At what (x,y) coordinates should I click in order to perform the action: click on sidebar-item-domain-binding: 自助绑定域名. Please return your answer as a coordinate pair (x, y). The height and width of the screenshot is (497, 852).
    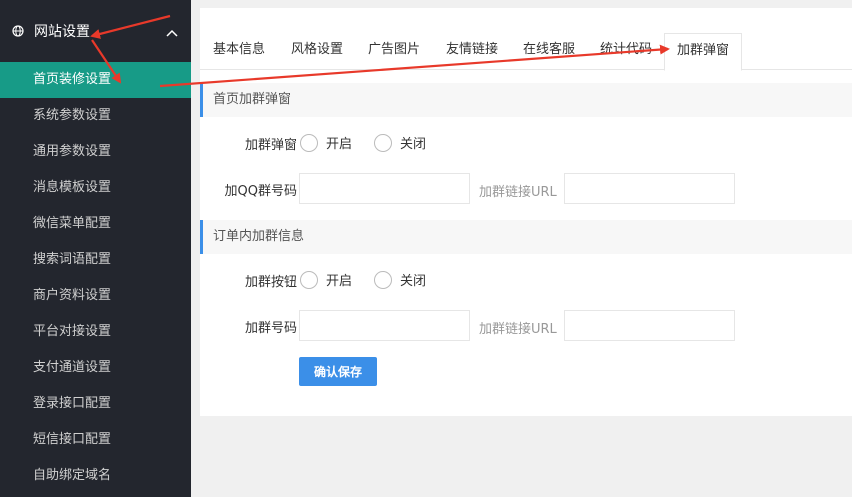
    Looking at the image, I should click on (95, 476).